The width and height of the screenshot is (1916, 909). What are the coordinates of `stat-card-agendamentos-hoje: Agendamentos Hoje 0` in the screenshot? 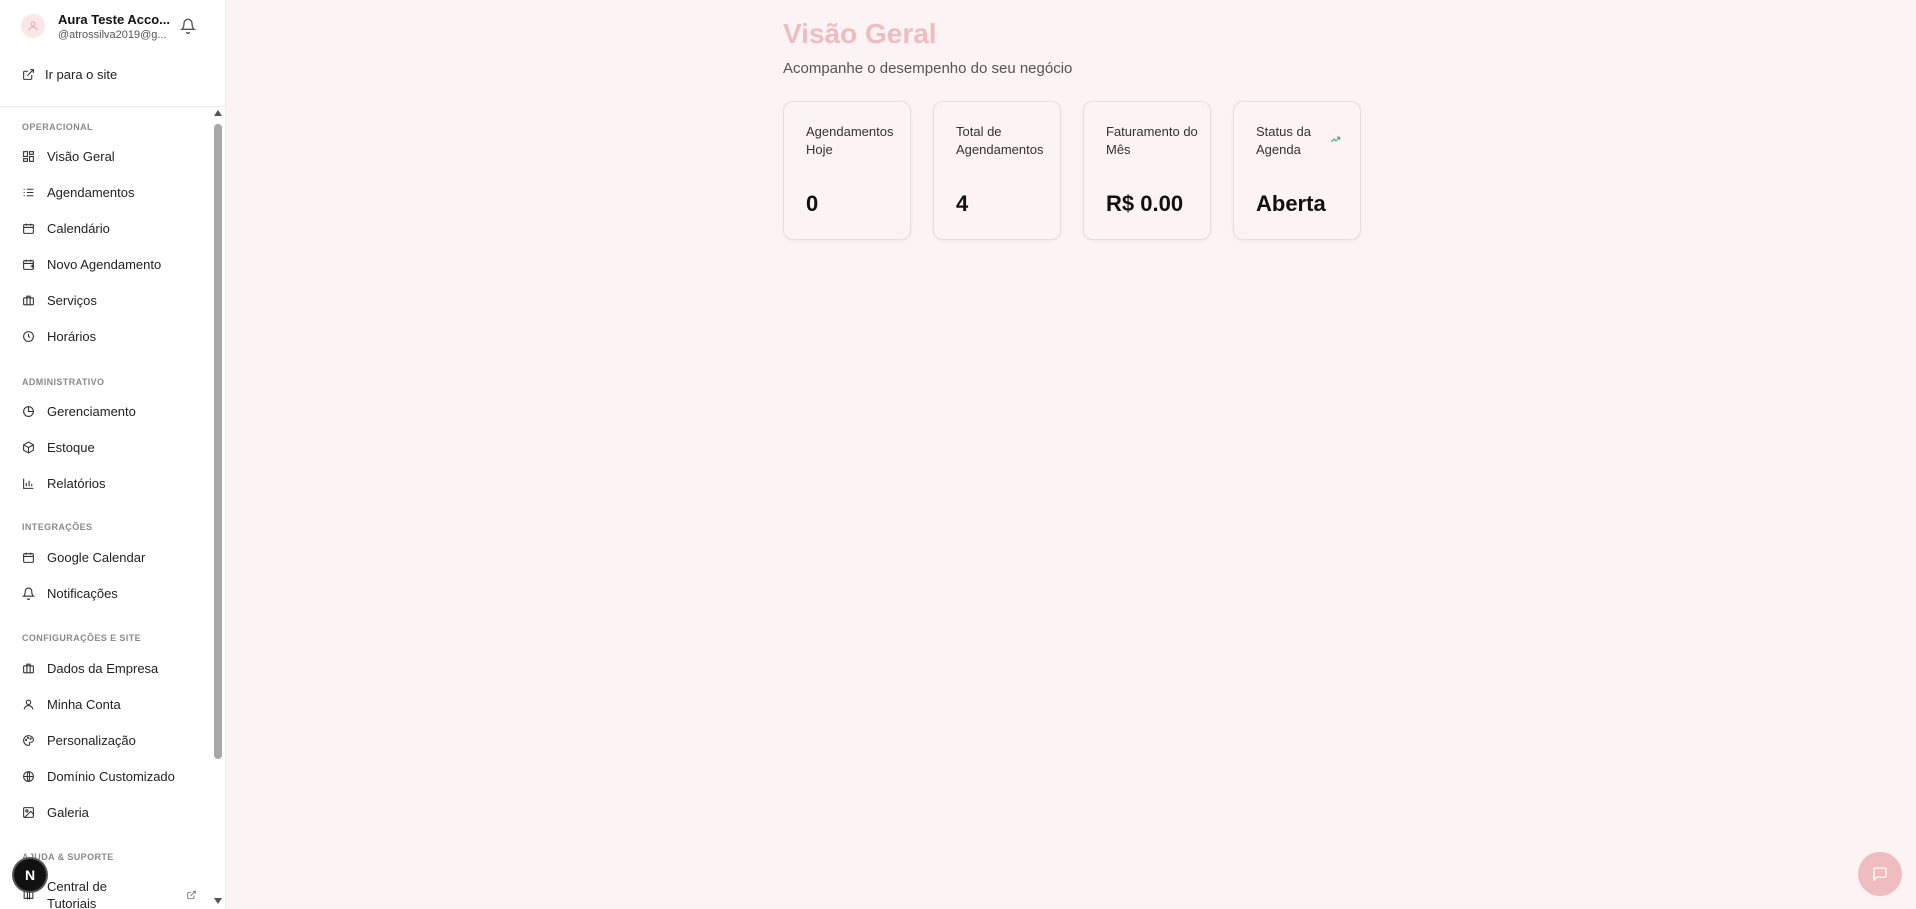 It's located at (847, 170).